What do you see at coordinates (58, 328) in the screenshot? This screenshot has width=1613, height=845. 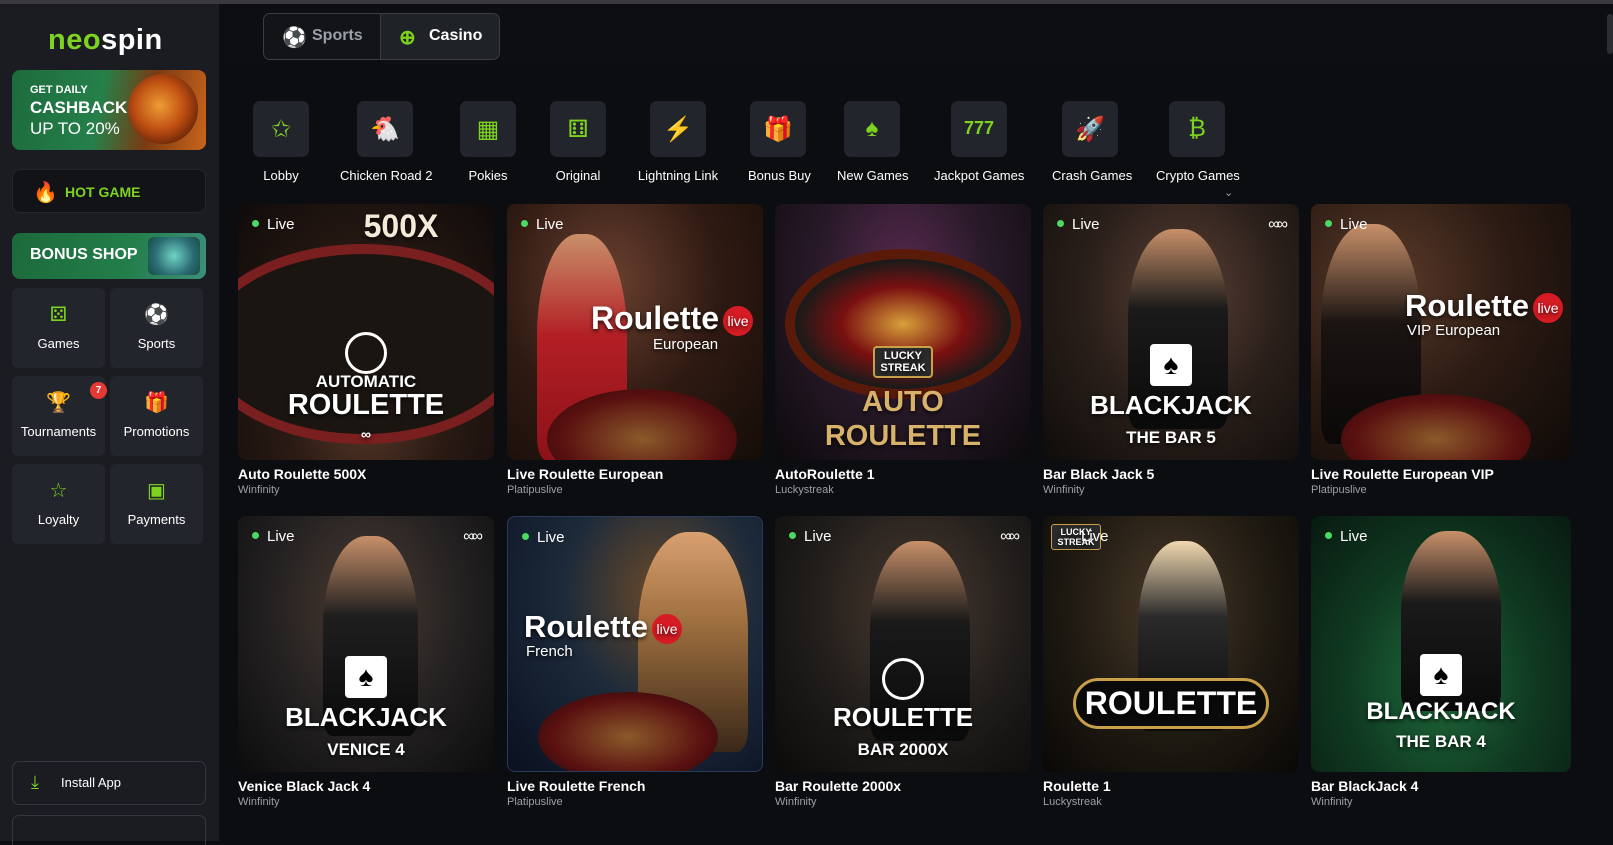 I see `sidebar-tile-games: ⚄ Games` at bounding box center [58, 328].